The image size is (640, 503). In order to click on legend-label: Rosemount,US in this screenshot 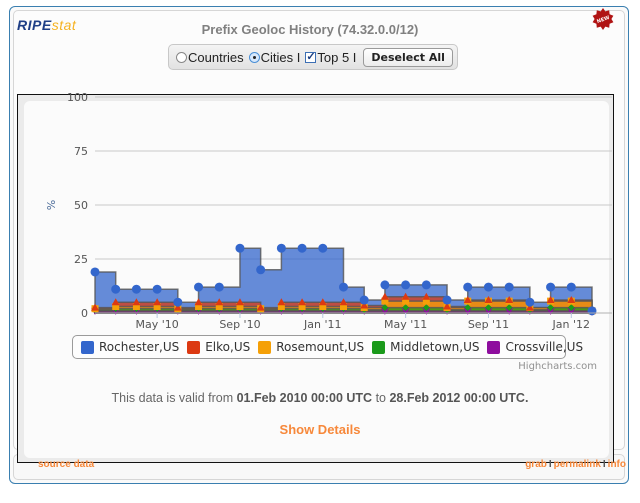, I will do `click(320, 347)`.